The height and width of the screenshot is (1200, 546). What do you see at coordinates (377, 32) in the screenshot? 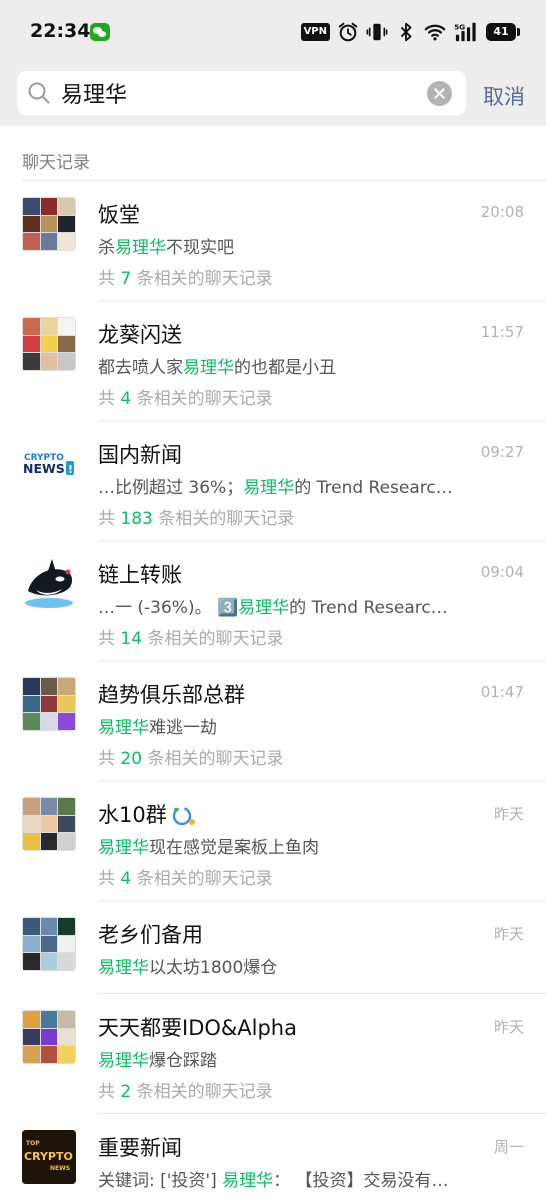
I see `vibrate-icon` at bounding box center [377, 32].